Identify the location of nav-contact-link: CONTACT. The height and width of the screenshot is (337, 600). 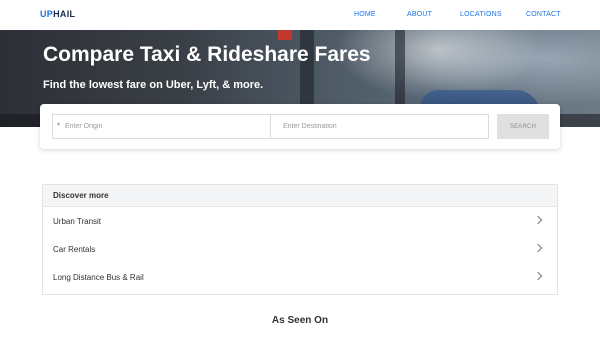
(543, 14).